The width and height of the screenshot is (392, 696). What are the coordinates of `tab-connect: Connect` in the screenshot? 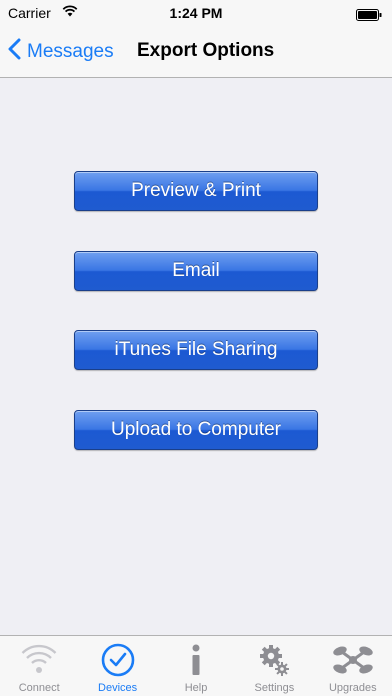 It's located at (39, 666).